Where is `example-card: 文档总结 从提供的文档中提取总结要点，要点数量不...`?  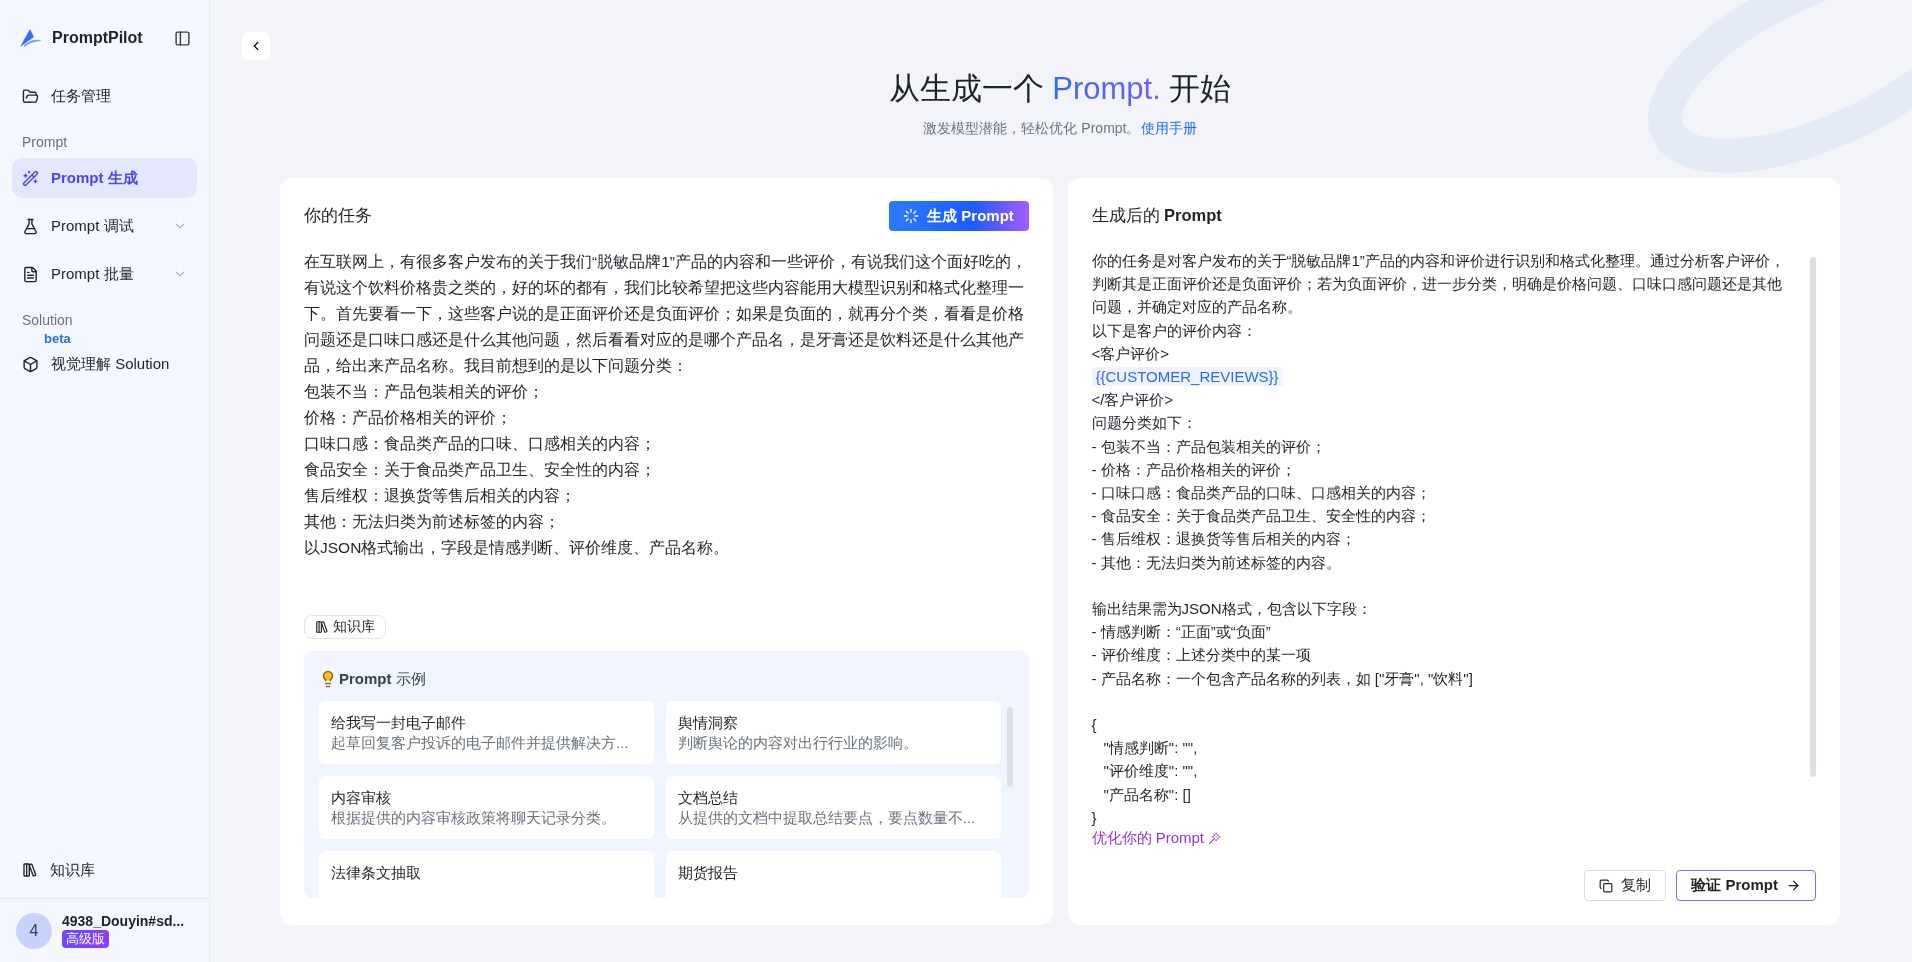 example-card: 文档总结 从提供的文档中提取总结要点，要点数量不... is located at coordinates (833, 807).